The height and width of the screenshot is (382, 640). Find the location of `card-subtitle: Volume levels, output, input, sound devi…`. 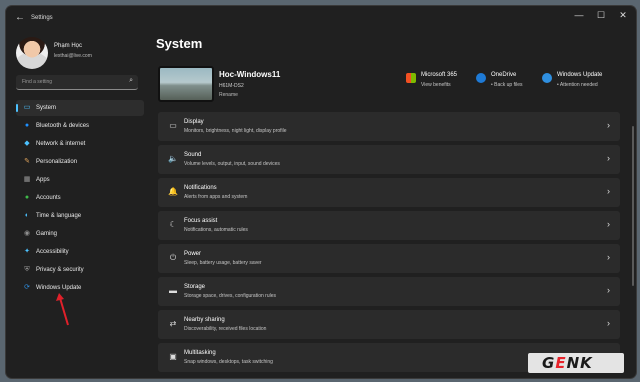

card-subtitle: Volume levels, output, input, sound devi… is located at coordinates (232, 164).